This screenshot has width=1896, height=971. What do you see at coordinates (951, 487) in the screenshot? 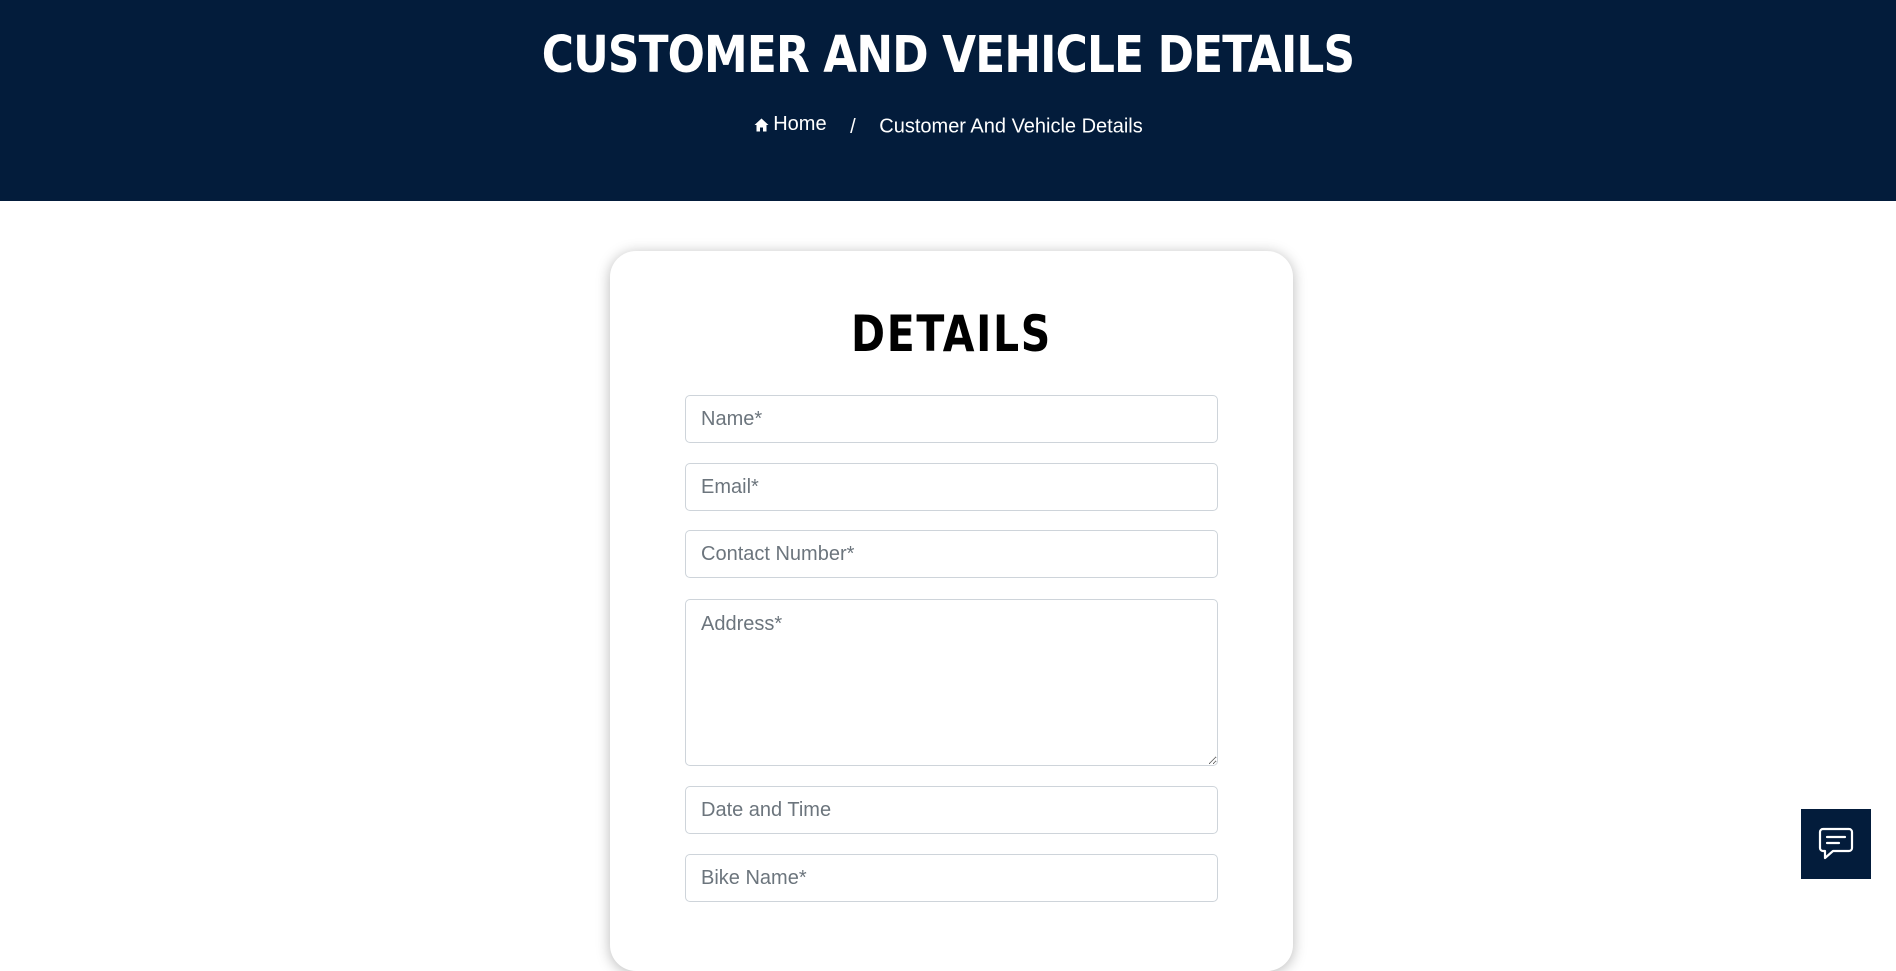
I see `email-input` at bounding box center [951, 487].